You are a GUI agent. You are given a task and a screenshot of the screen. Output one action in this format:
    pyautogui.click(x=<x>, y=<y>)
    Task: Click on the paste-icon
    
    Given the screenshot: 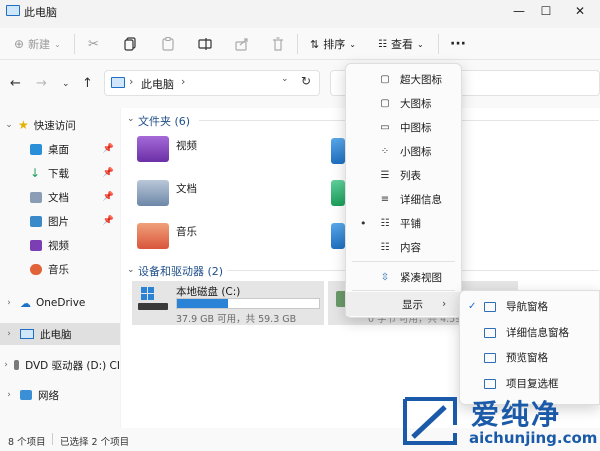 What is the action you would take?
    pyautogui.click(x=168, y=44)
    